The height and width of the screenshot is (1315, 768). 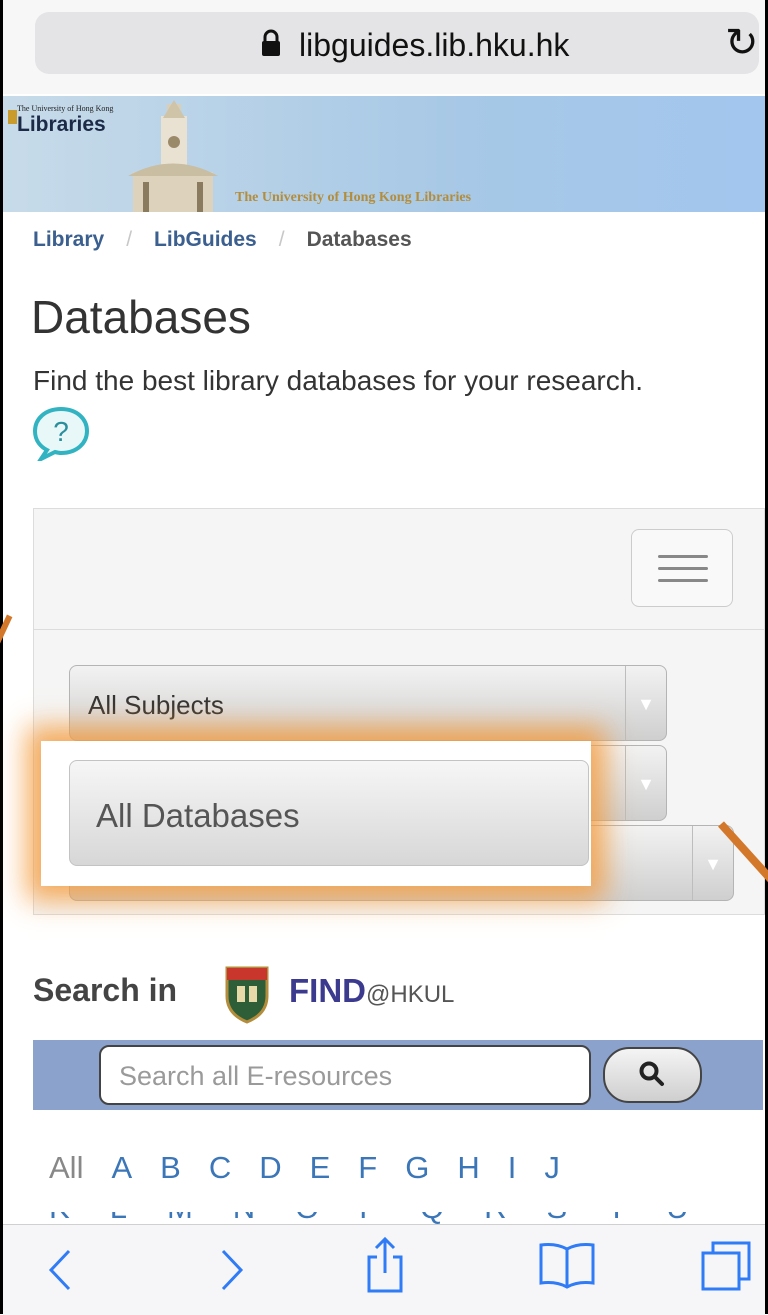 I want to click on browser-address-bar: libguides.lib.hku.hk ↻, so click(x=384, y=47).